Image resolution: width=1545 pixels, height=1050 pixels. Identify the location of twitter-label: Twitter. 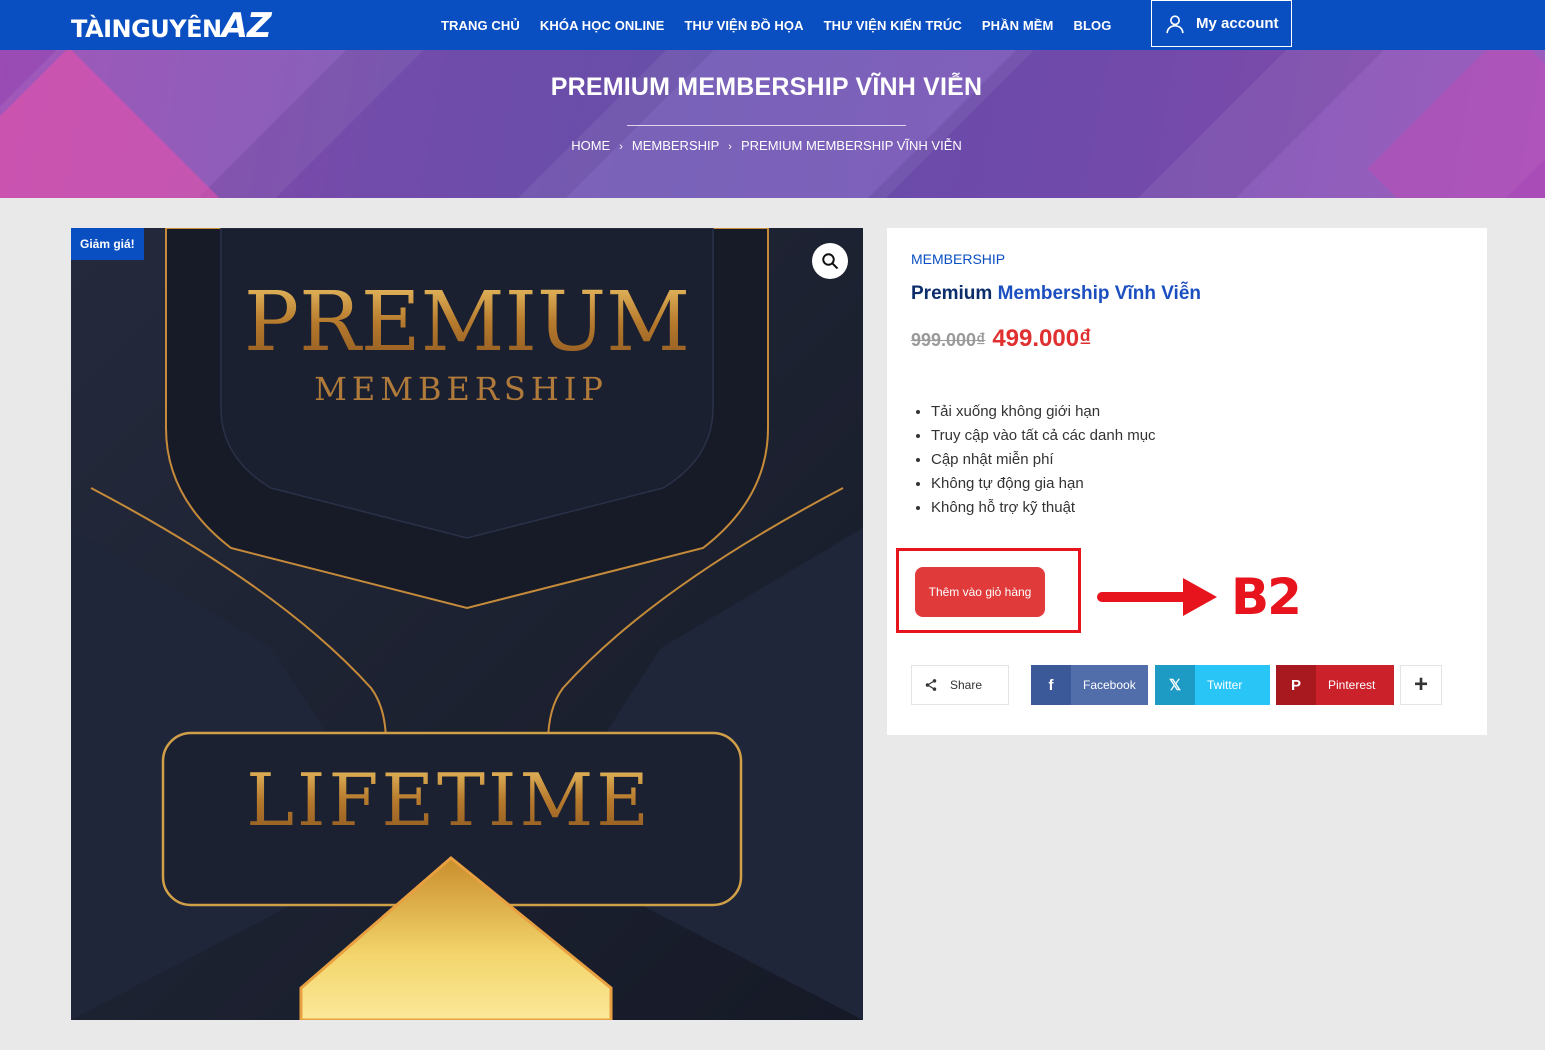
(1225, 685).